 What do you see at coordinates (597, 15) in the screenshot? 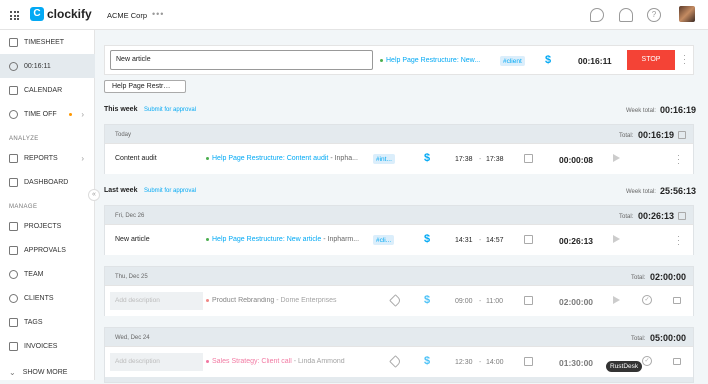
I see `feature-icon` at bounding box center [597, 15].